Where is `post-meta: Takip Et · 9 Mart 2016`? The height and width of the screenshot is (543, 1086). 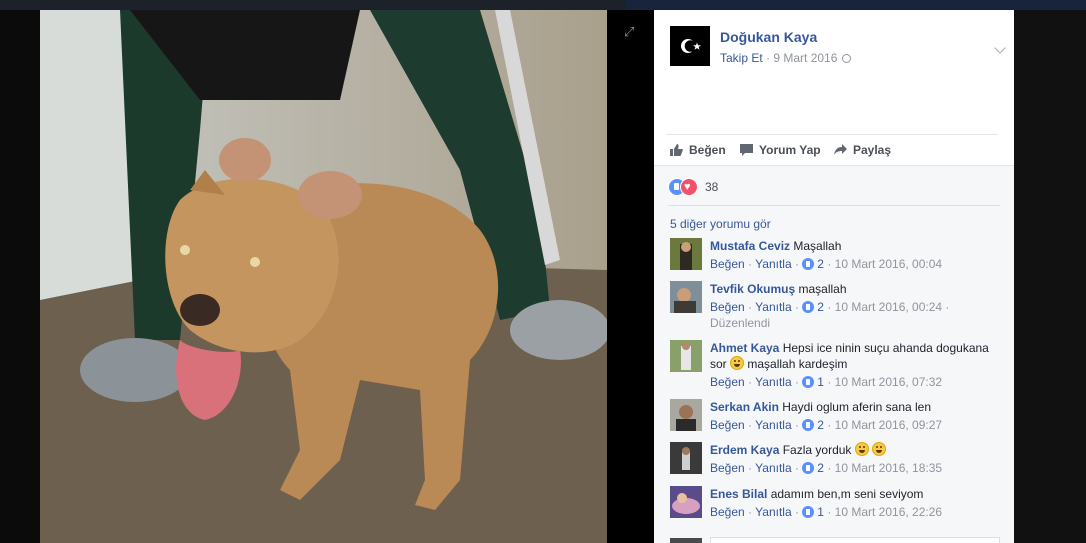 post-meta: Takip Et · 9 Mart 2016 is located at coordinates (786, 58).